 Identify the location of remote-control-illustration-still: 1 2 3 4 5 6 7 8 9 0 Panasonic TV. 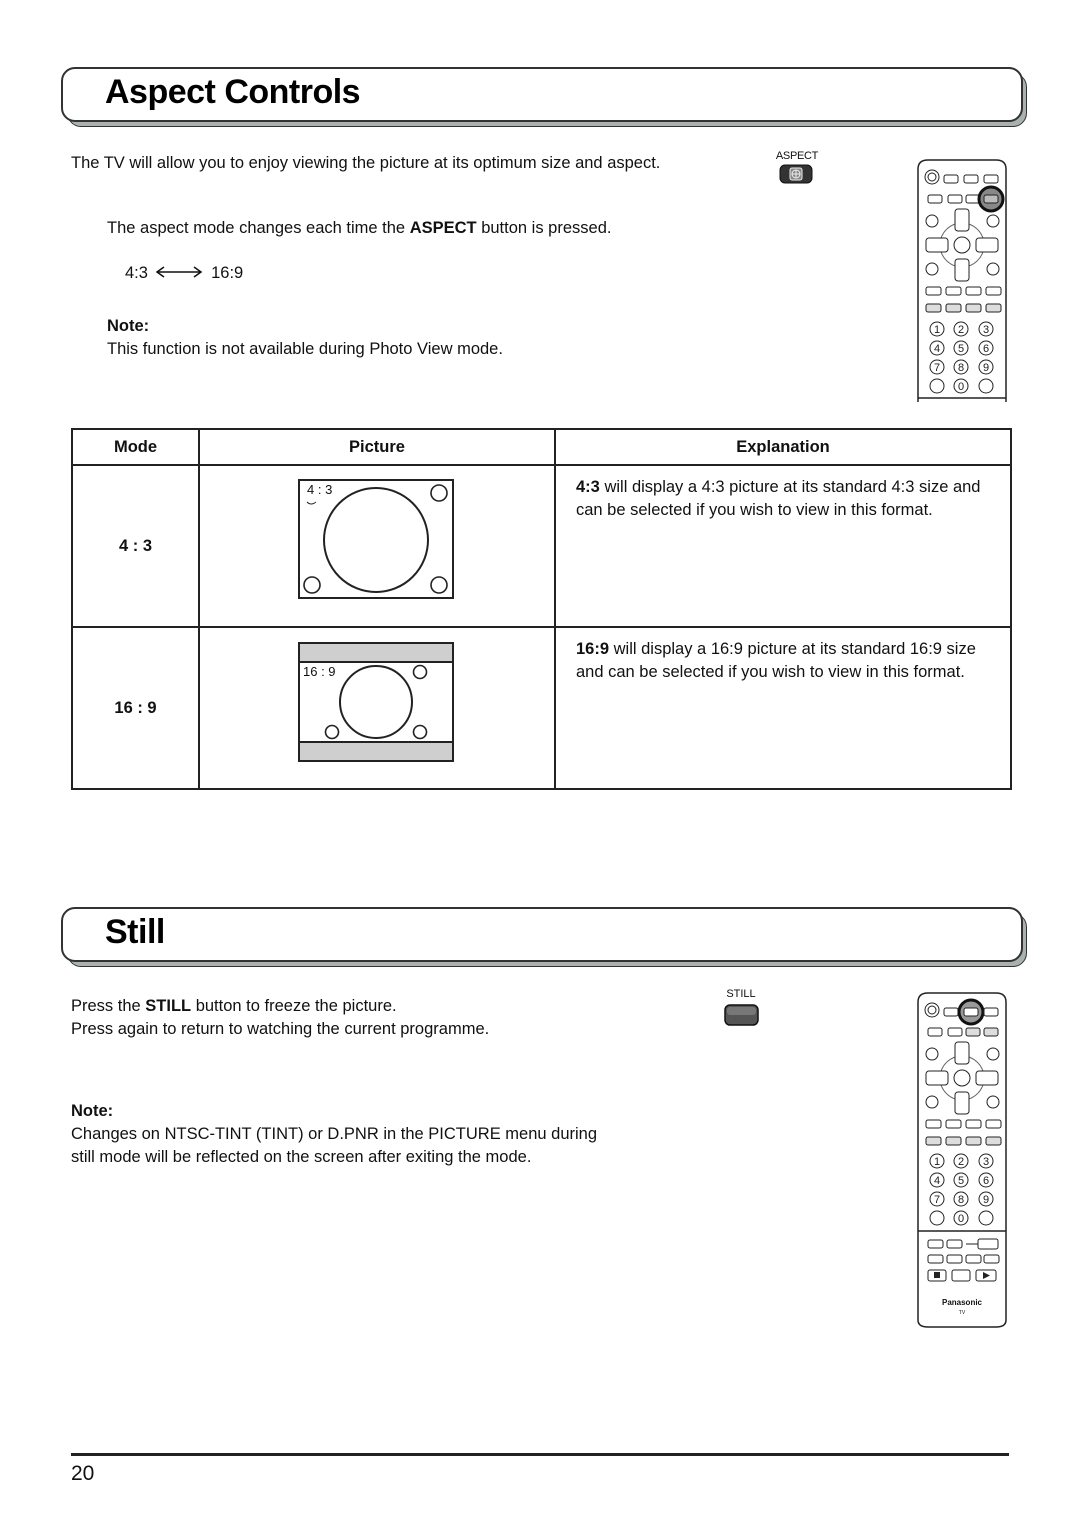
(962, 1162).